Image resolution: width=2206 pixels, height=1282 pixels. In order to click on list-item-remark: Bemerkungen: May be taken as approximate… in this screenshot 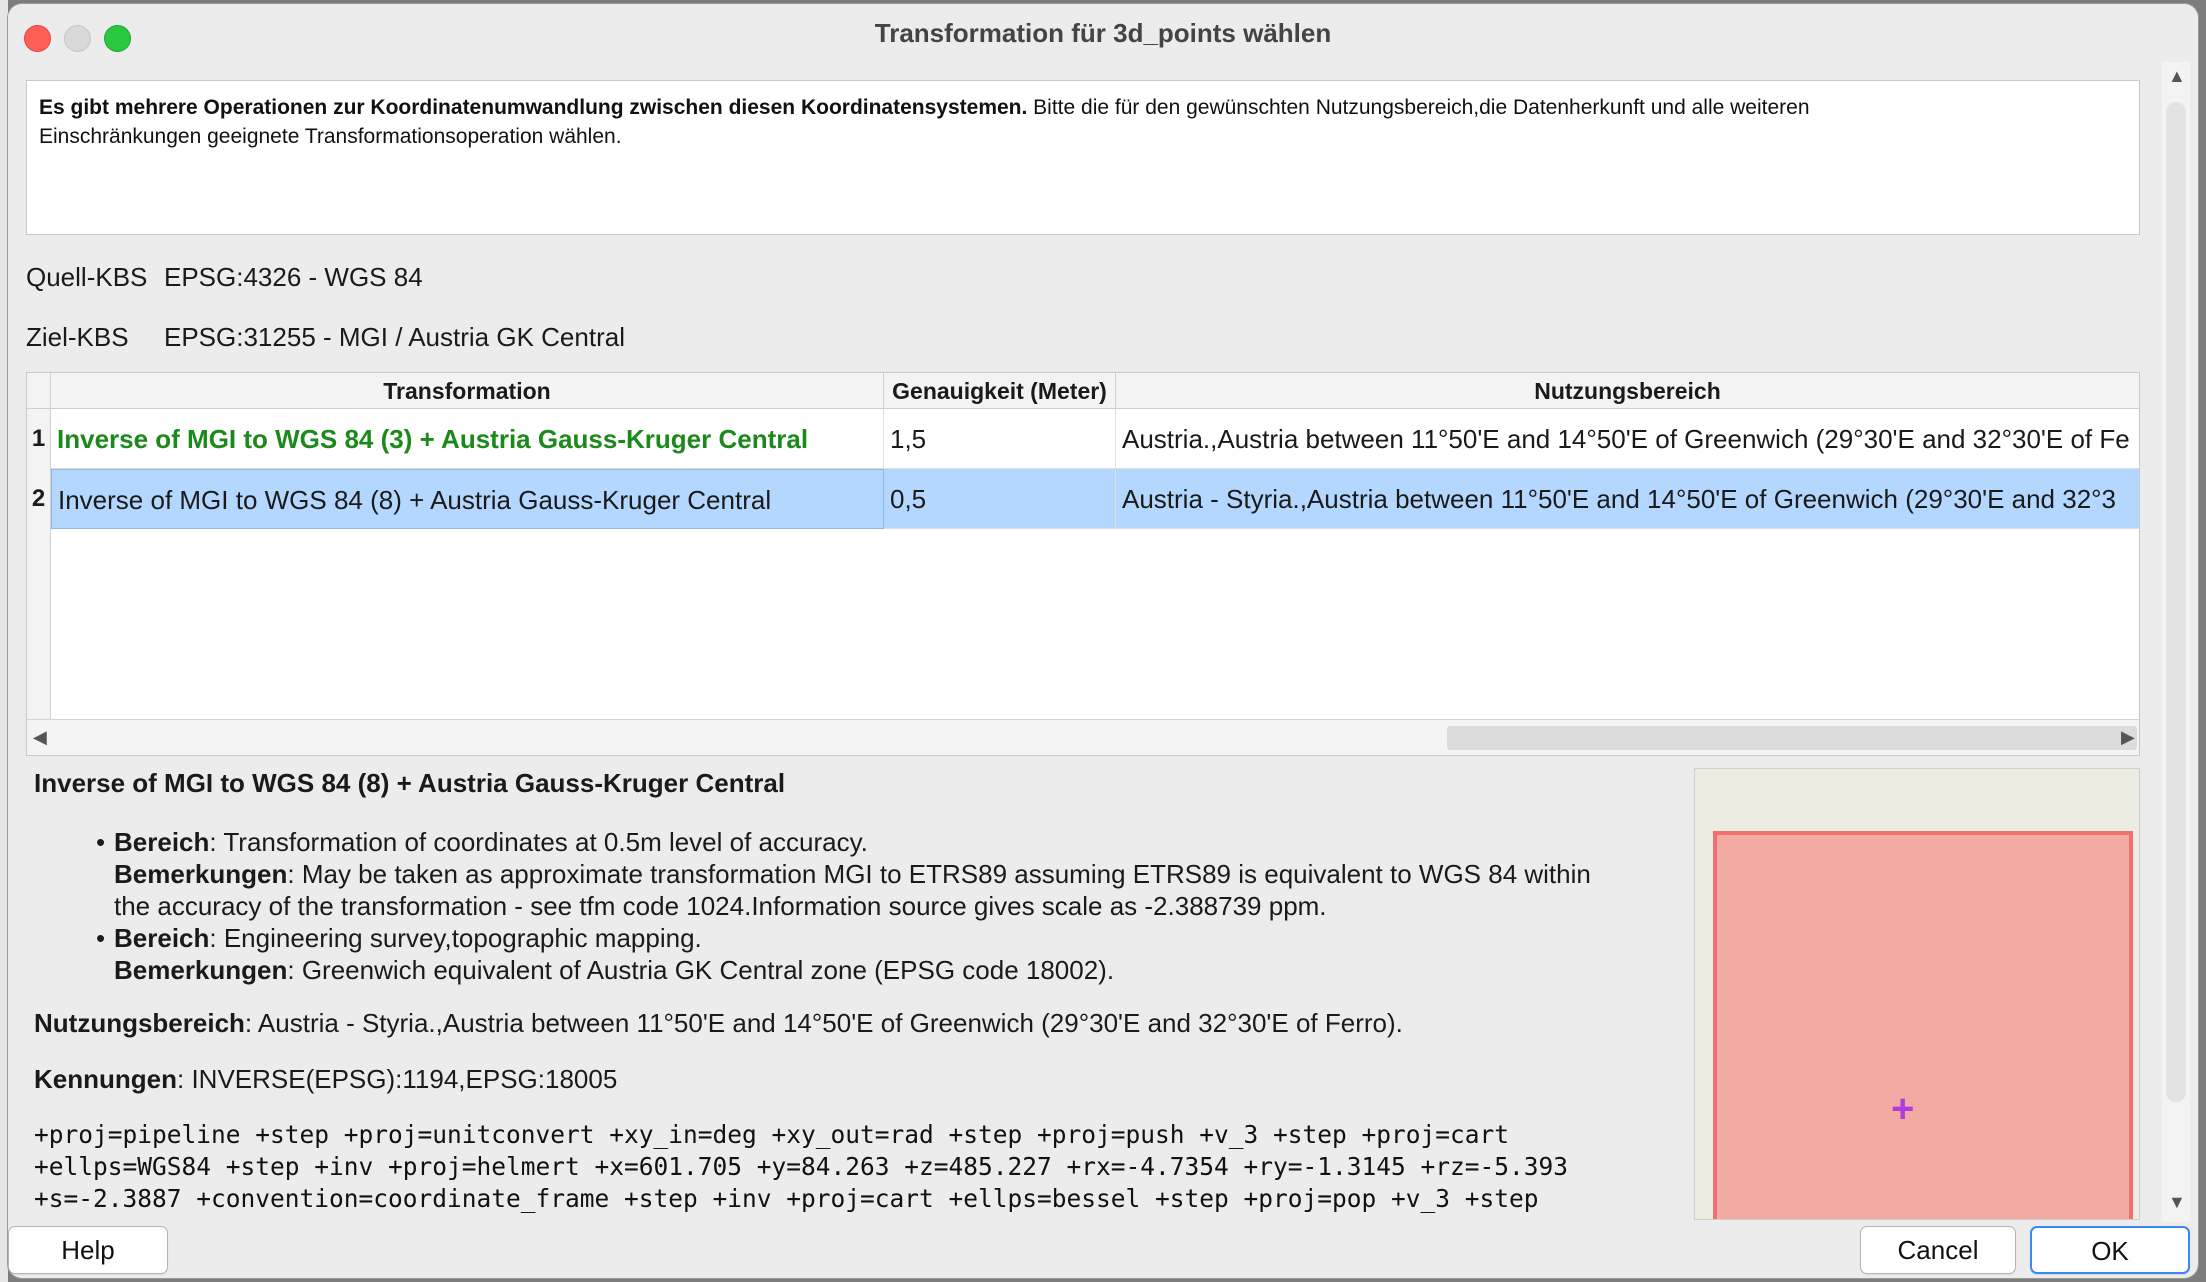, I will do `click(904, 874)`.